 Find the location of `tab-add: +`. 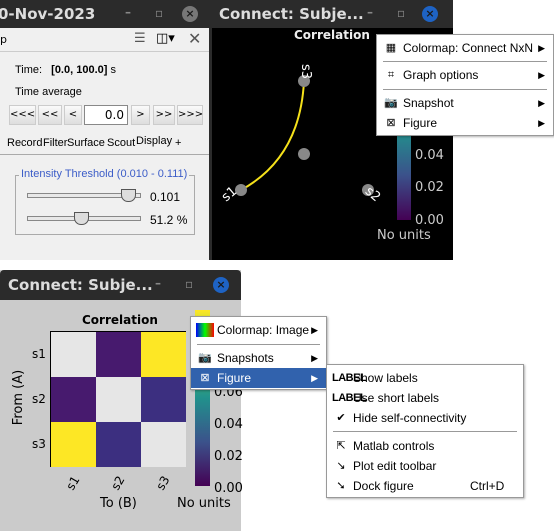

tab-add: + is located at coordinates (178, 143).